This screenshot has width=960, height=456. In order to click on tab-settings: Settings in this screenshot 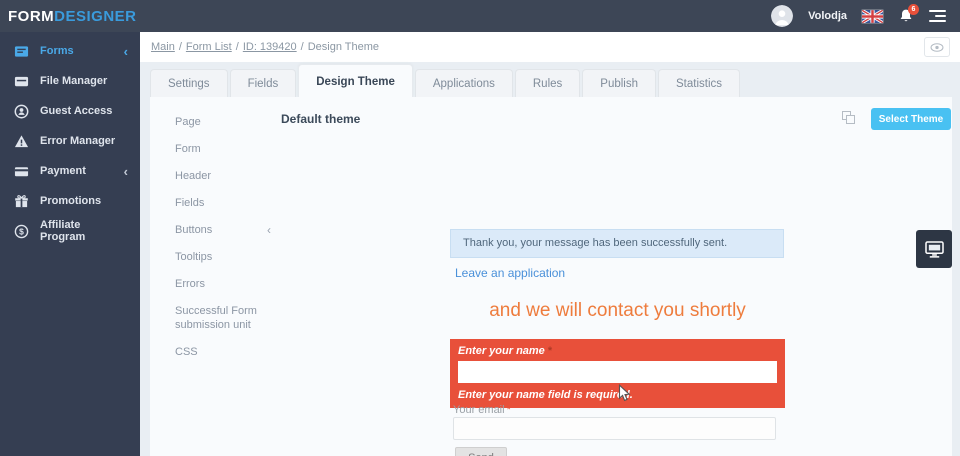, I will do `click(189, 83)`.